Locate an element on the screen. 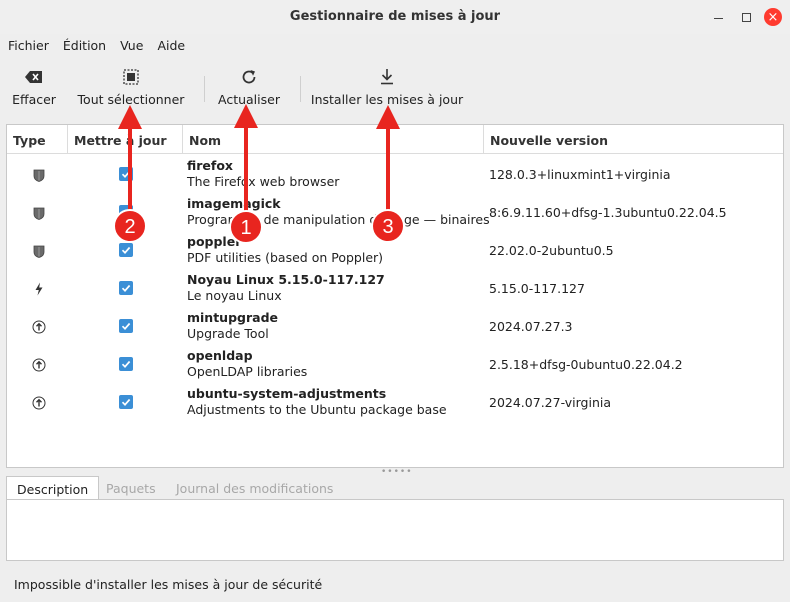 This screenshot has width=790, height=602. table-header: Type Mettre à jour Nom Nouvelle version is located at coordinates (395, 139).